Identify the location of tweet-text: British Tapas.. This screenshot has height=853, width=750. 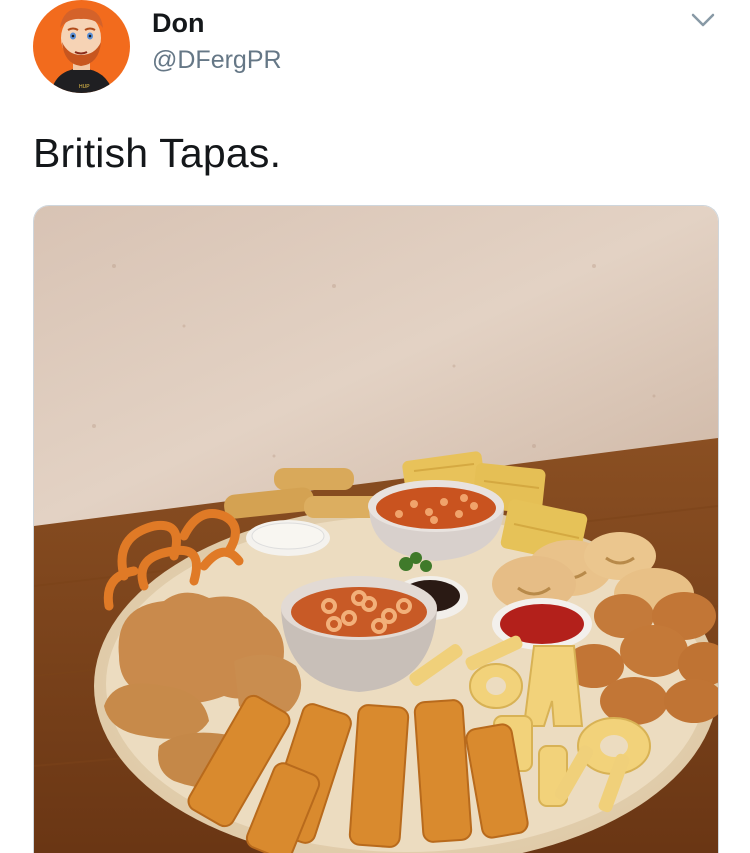
(157, 153).